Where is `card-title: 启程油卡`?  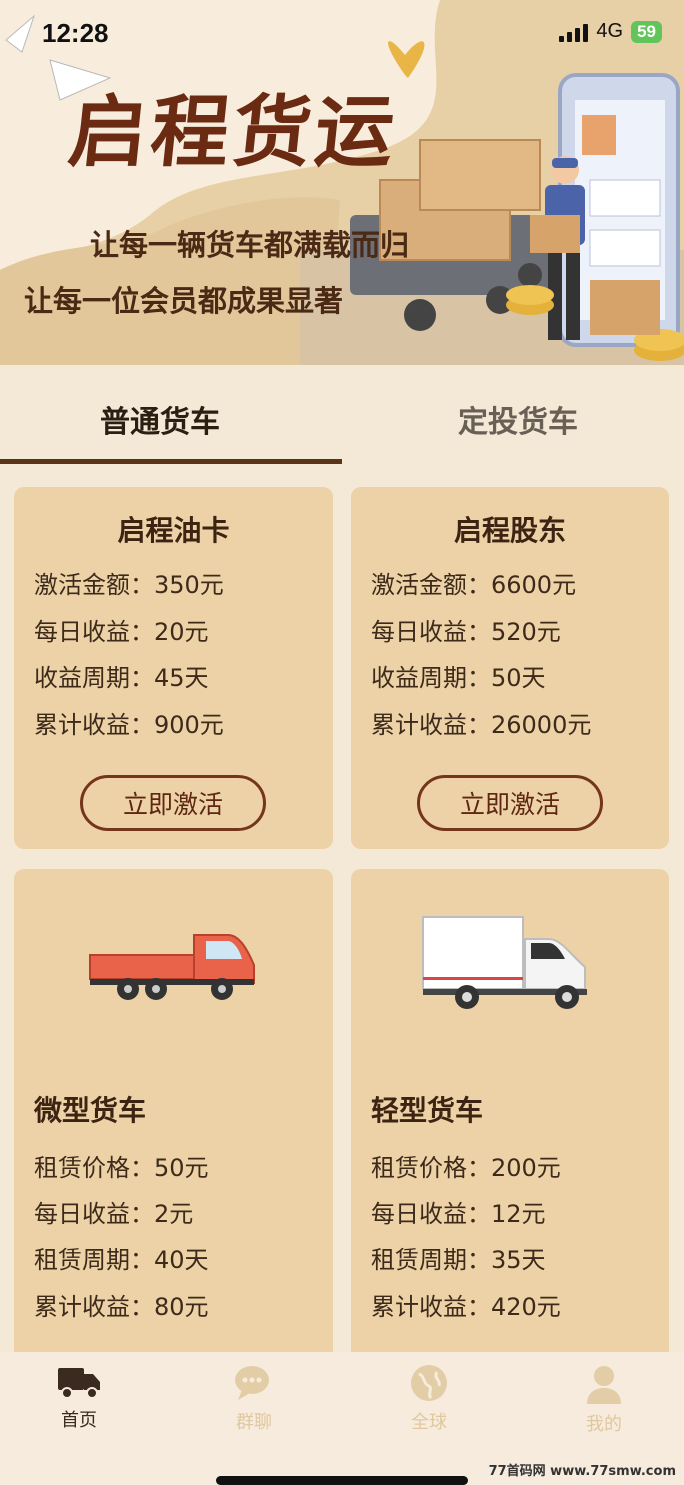
card-title: 启程油卡 is located at coordinates (173, 530).